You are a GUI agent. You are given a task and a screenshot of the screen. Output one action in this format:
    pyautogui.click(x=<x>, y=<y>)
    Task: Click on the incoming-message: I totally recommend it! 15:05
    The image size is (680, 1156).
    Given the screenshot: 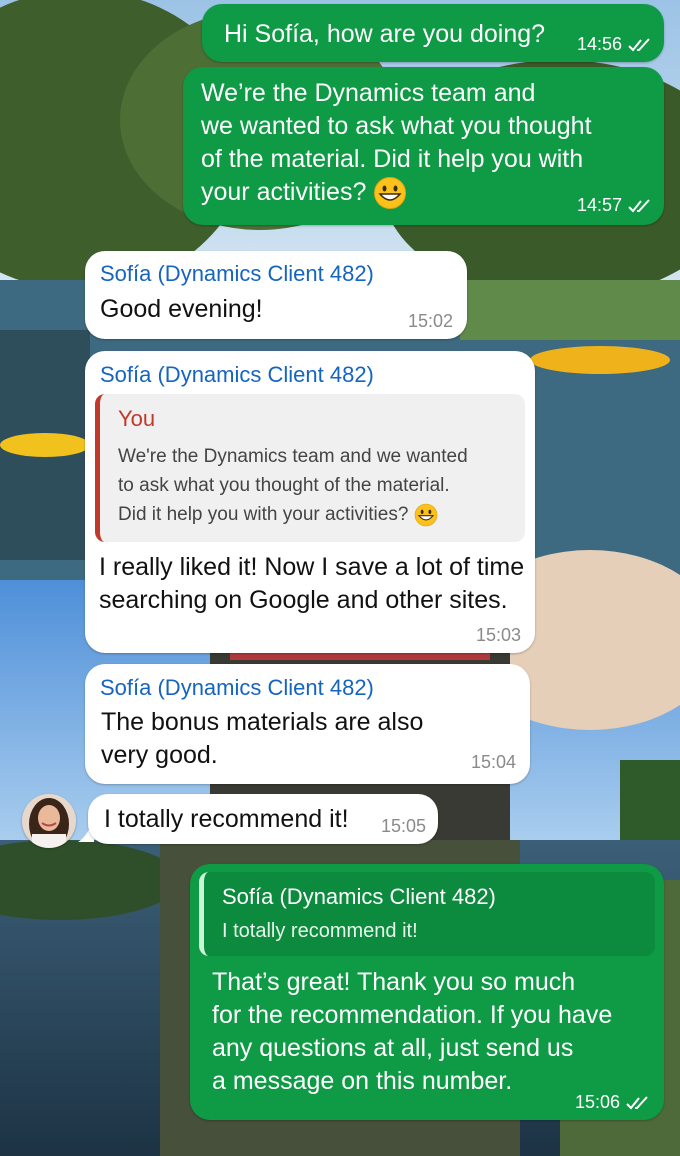 What is the action you would take?
    pyautogui.click(x=263, y=819)
    